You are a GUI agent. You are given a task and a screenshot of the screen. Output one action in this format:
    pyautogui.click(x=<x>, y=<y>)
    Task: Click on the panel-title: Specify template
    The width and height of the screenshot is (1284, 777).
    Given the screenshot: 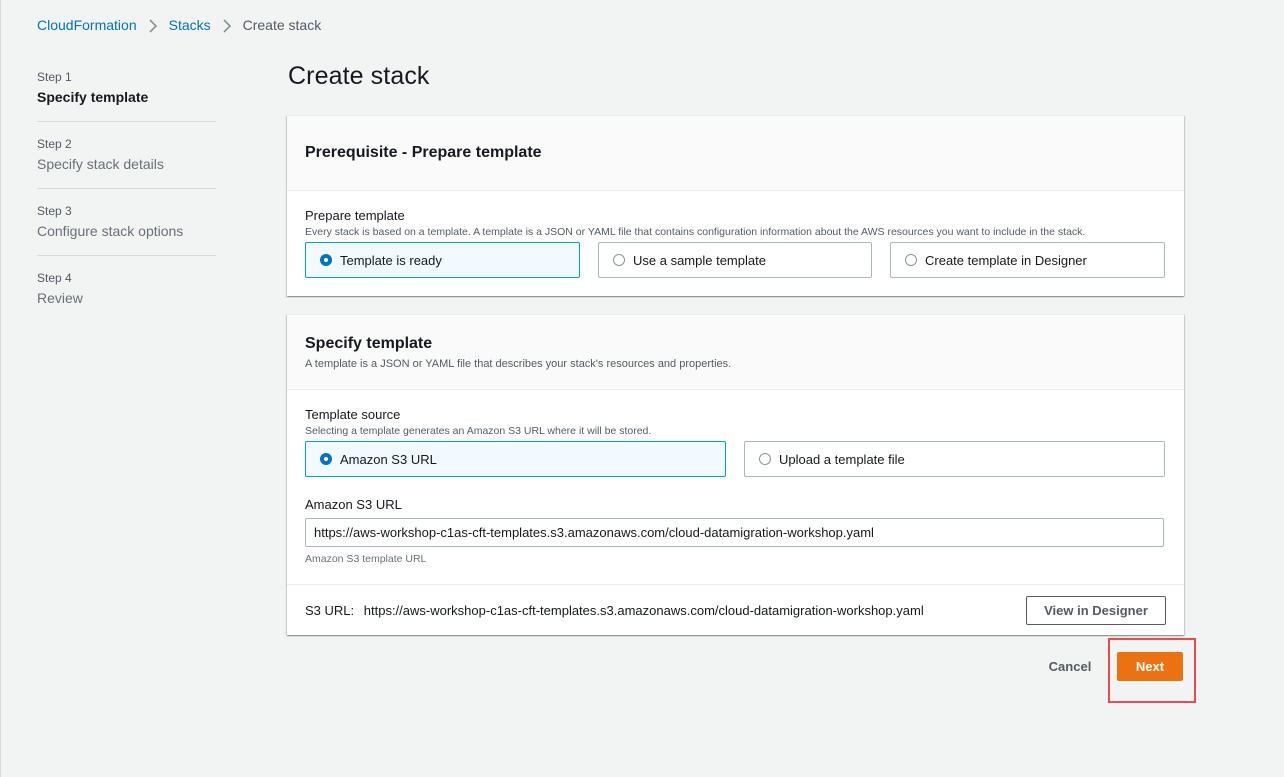 What is the action you would take?
    pyautogui.click(x=369, y=343)
    